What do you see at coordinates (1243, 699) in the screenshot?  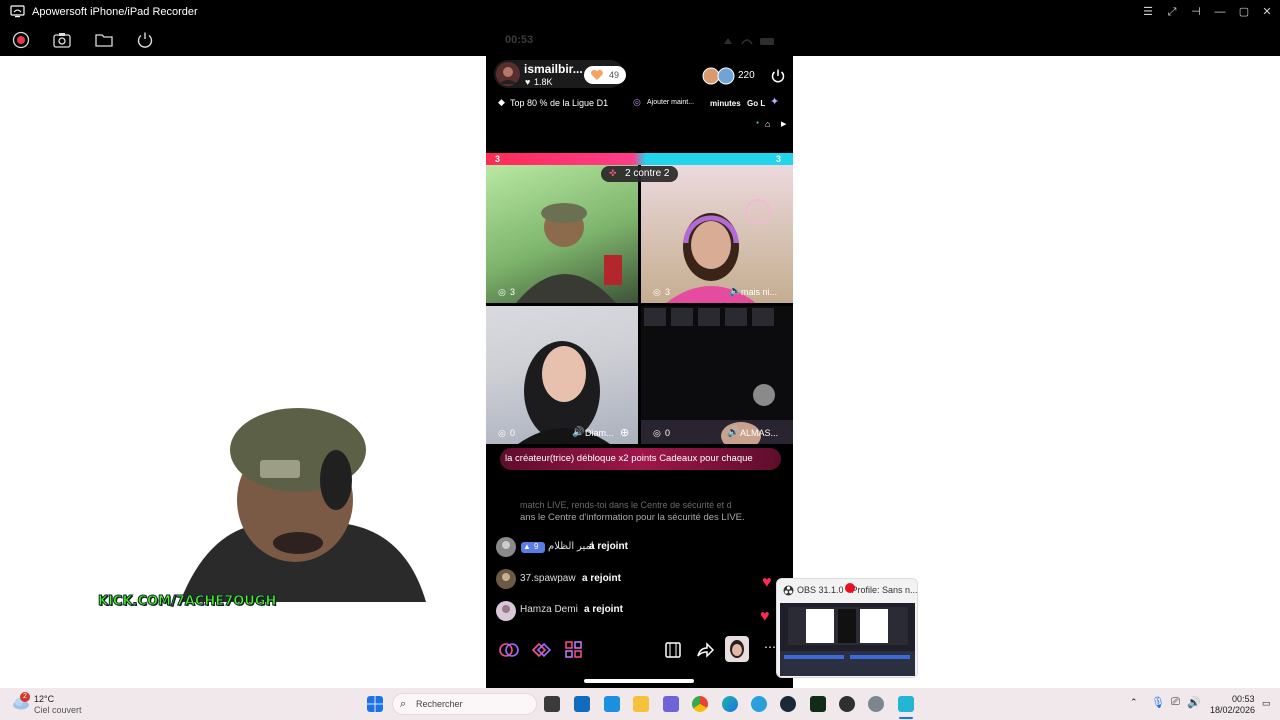 I see `clock-time: 00:53` at bounding box center [1243, 699].